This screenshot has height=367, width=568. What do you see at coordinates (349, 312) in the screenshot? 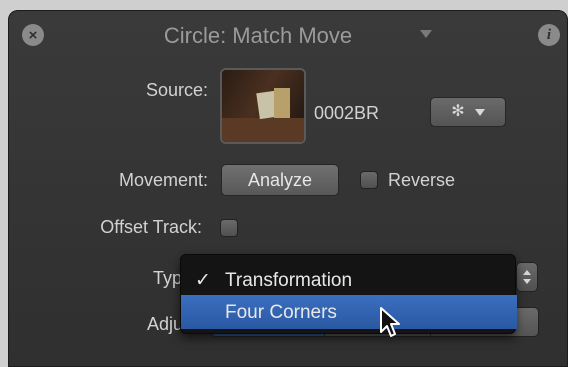
I see `menu-item-four-corners: Four Corners` at bounding box center [349, 312].